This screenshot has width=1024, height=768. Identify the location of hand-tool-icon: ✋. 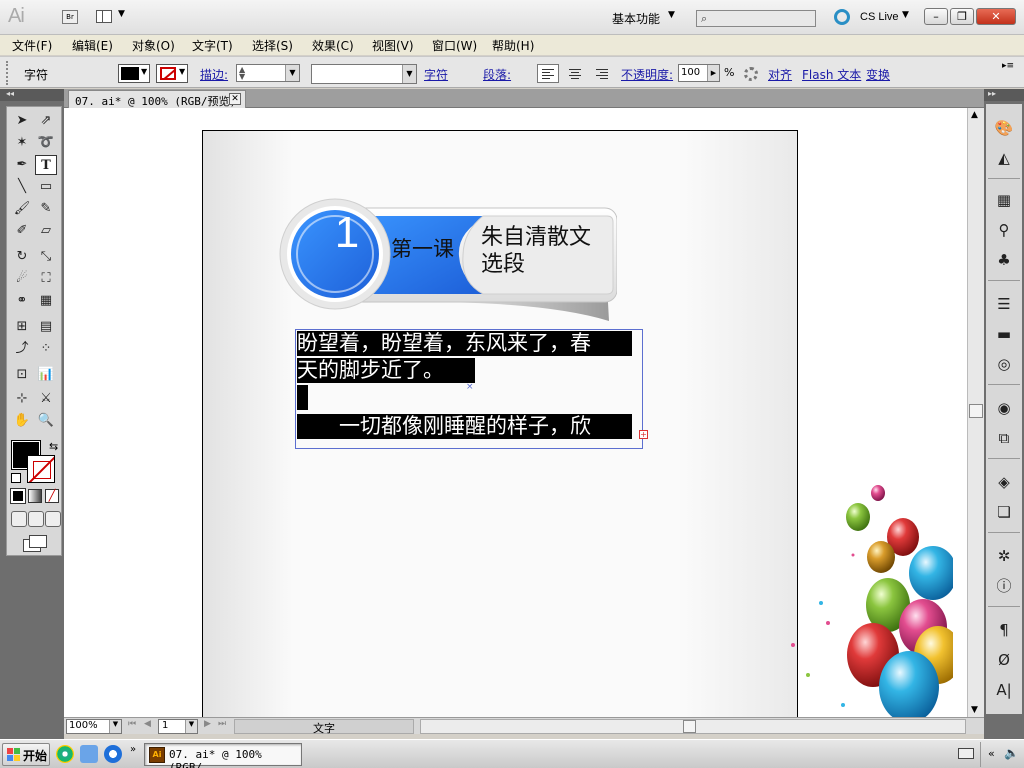
(22, 421).